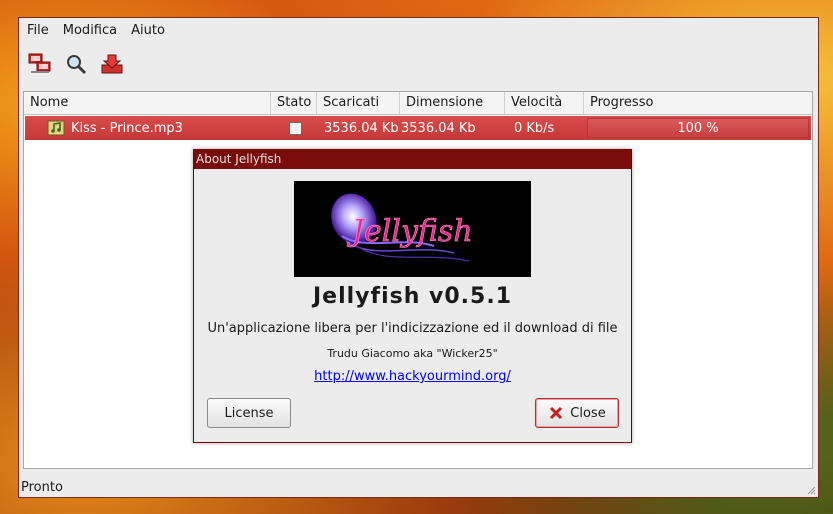  I want to click on progress-bar: 100 %, so click(698, 128).